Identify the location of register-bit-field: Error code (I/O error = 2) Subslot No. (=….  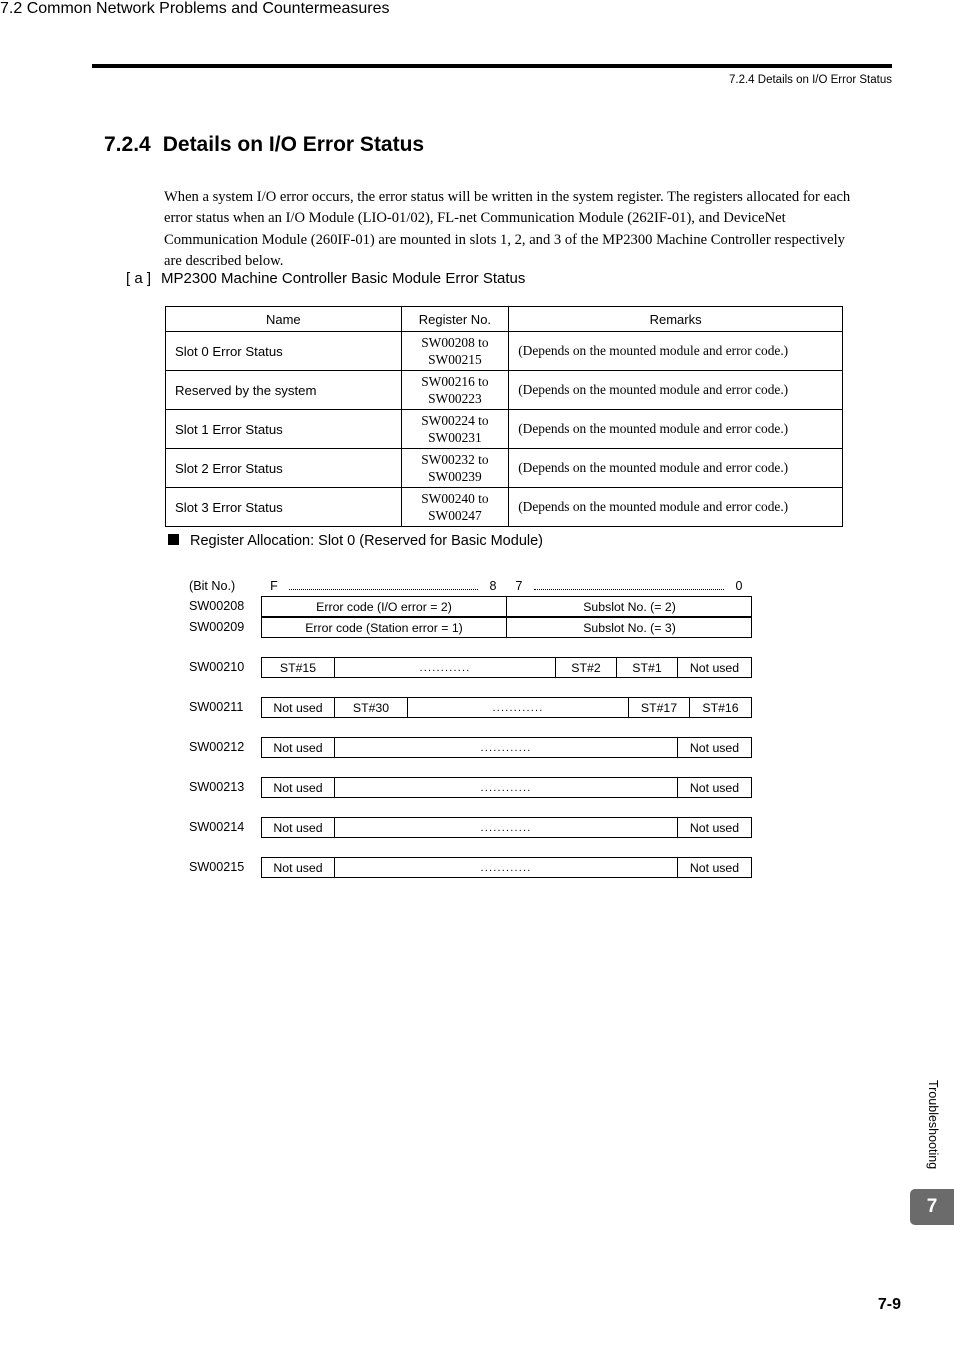
(506, 606).